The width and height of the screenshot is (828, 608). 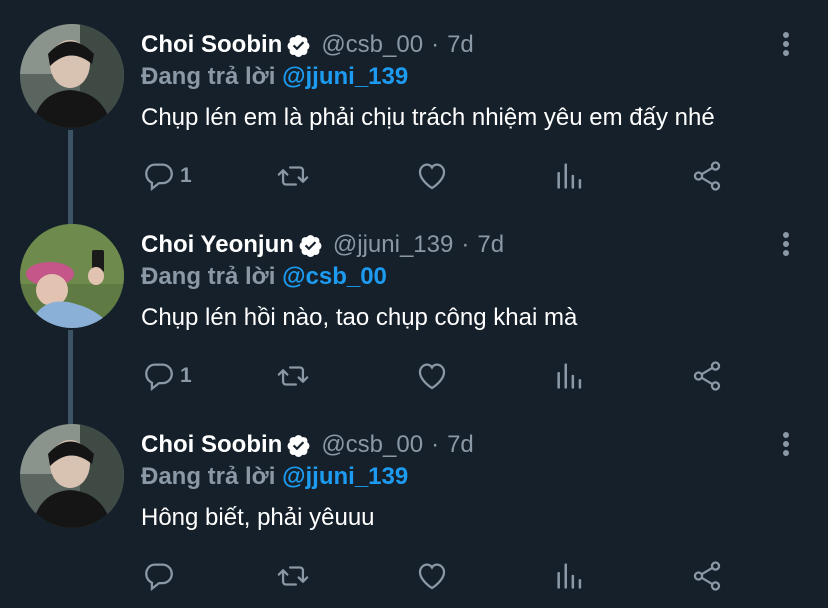 What do you see at coordinates (258, 517) in the screenshot?
I see `tweet-text: Hông biết, phải yêuuu` at bounding box center [258, 517].